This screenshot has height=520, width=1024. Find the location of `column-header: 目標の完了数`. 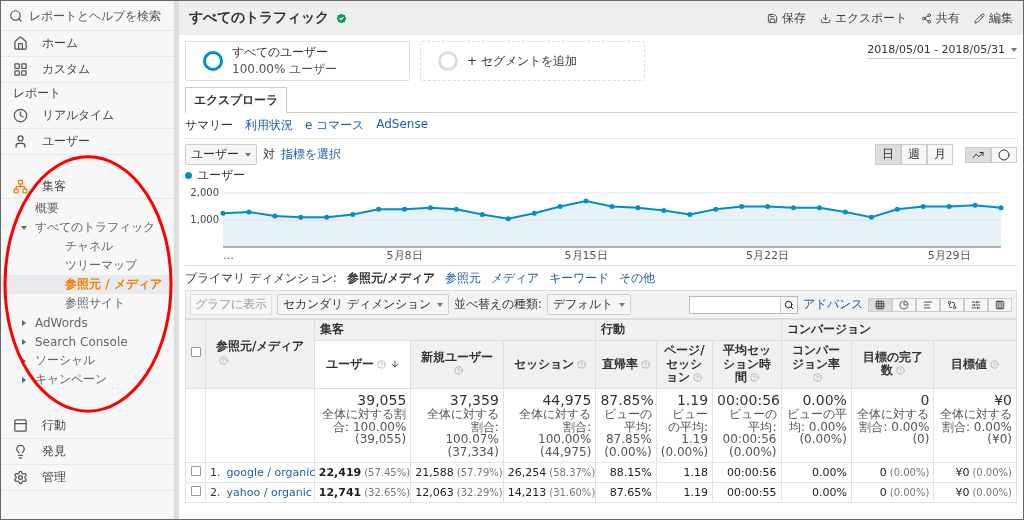

column-header: 目標の完了数 is located at coordinates (892, 364).